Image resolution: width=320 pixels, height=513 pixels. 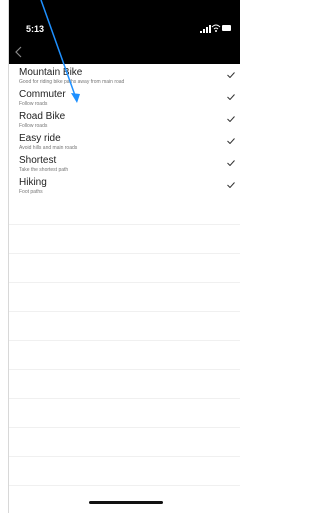 I want to click on option-subtitle: Take the shortest path, so click(x=44, y=170).